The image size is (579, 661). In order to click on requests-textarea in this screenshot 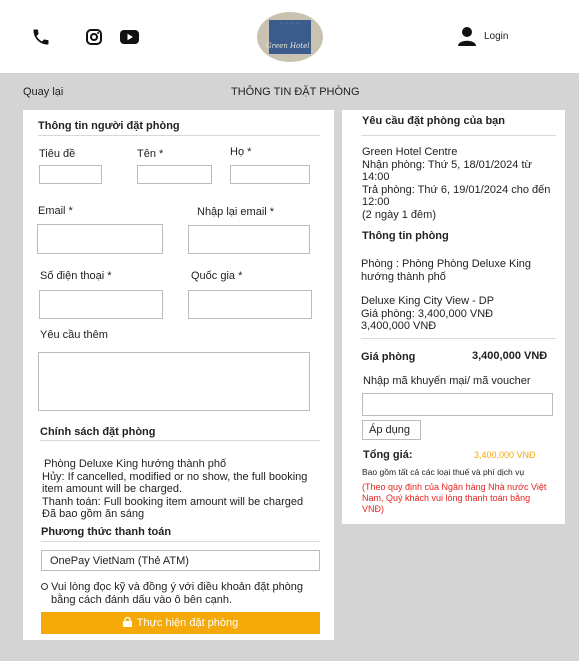, I will do `click(174, 381)`.